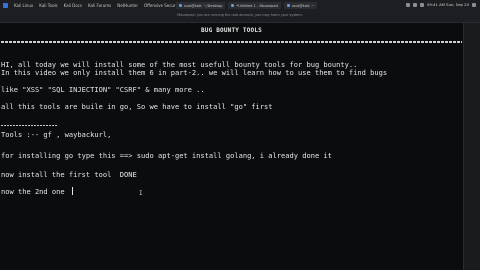 This screenshot has width=480, height=270. I want to click on text-caret, so click(72, 191).